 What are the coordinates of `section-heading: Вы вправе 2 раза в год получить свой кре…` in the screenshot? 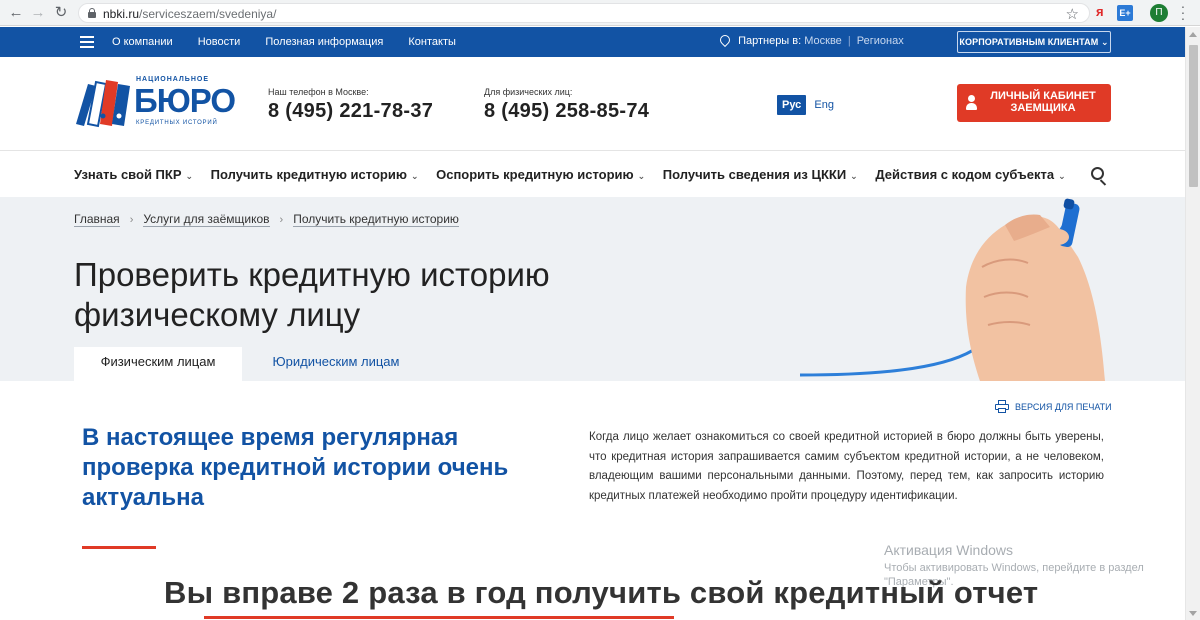 It's located at (601, 592).